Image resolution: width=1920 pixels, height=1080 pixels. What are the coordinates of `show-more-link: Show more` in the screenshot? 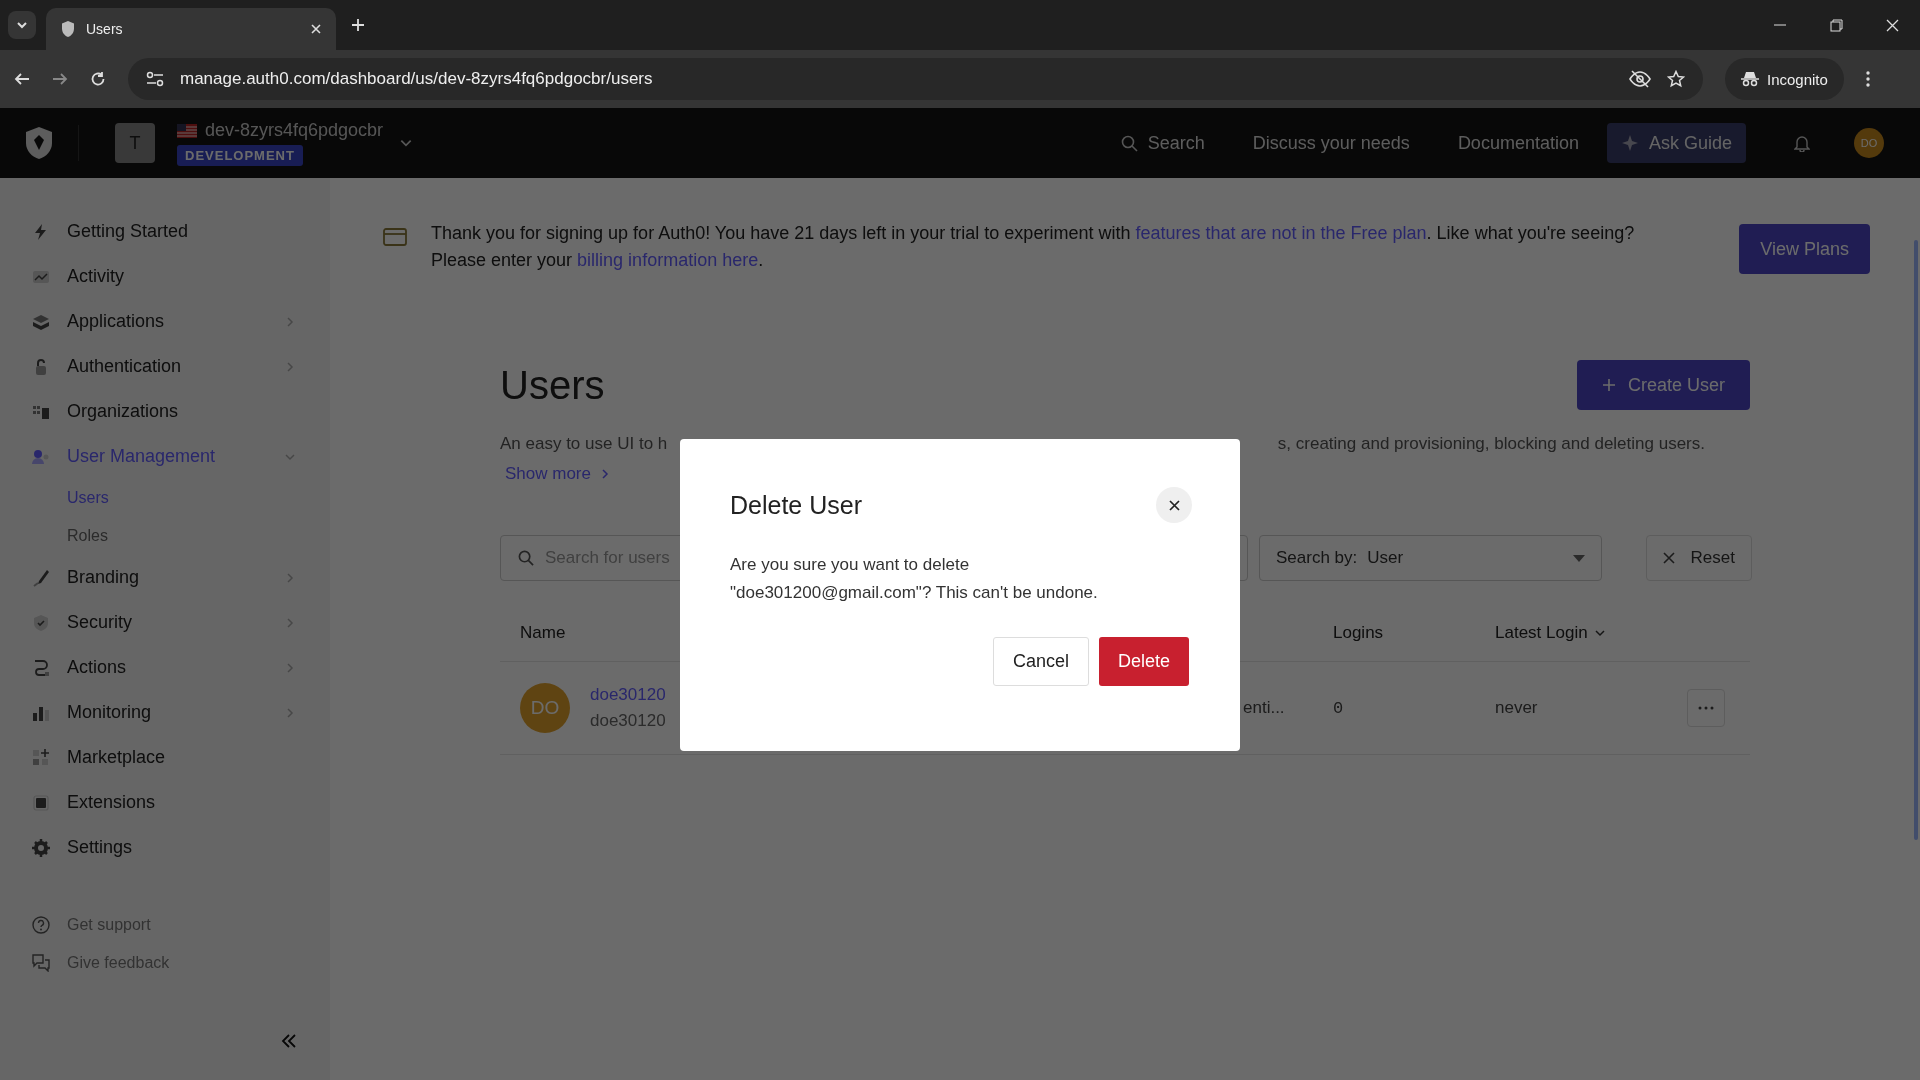 It's located at (558, 474).